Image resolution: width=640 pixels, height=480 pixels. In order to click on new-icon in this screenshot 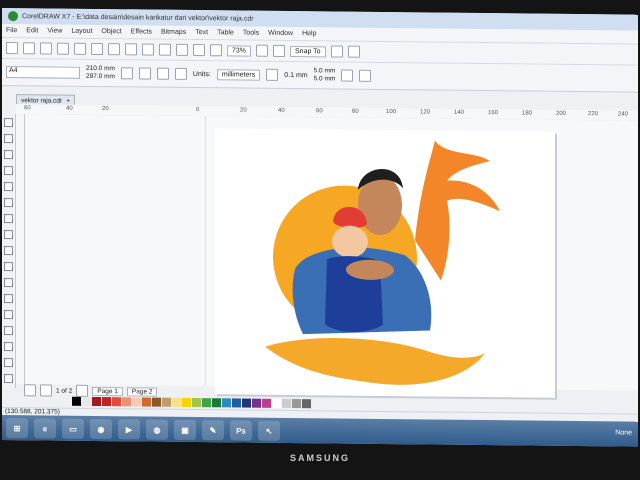, I will do `click(12, 48)`.